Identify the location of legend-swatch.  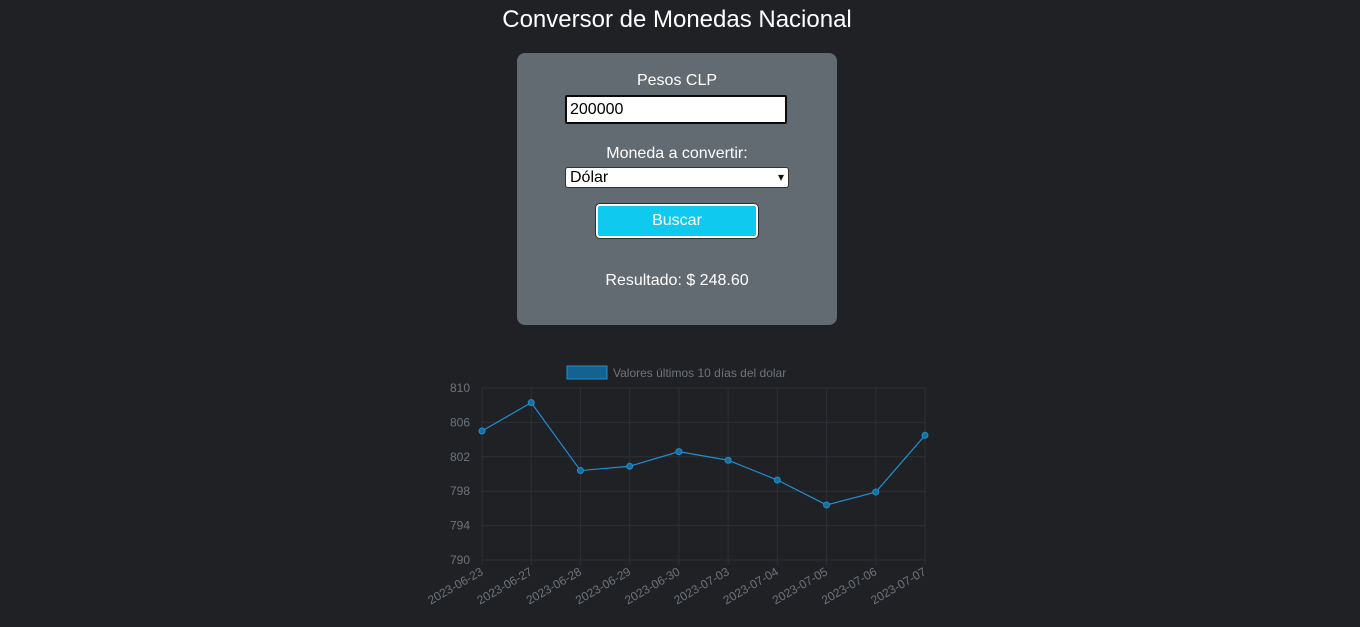
(587, 372).